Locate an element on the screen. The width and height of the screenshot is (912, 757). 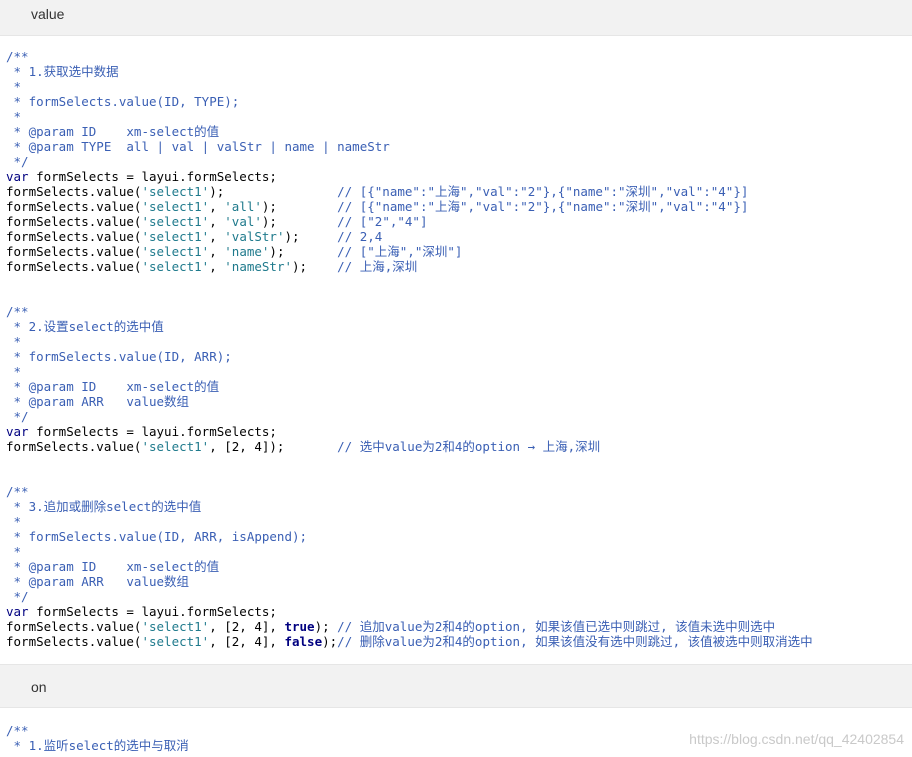
watermark-text: https://blog.csdn.net/qq_42402854 is located at coordinates (796, 739).